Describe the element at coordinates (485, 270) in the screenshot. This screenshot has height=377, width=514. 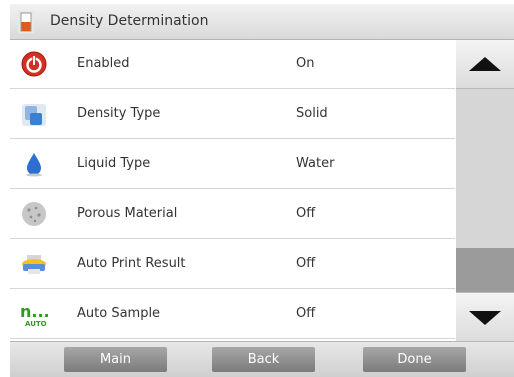
I see `scroll-thumb` at that location.